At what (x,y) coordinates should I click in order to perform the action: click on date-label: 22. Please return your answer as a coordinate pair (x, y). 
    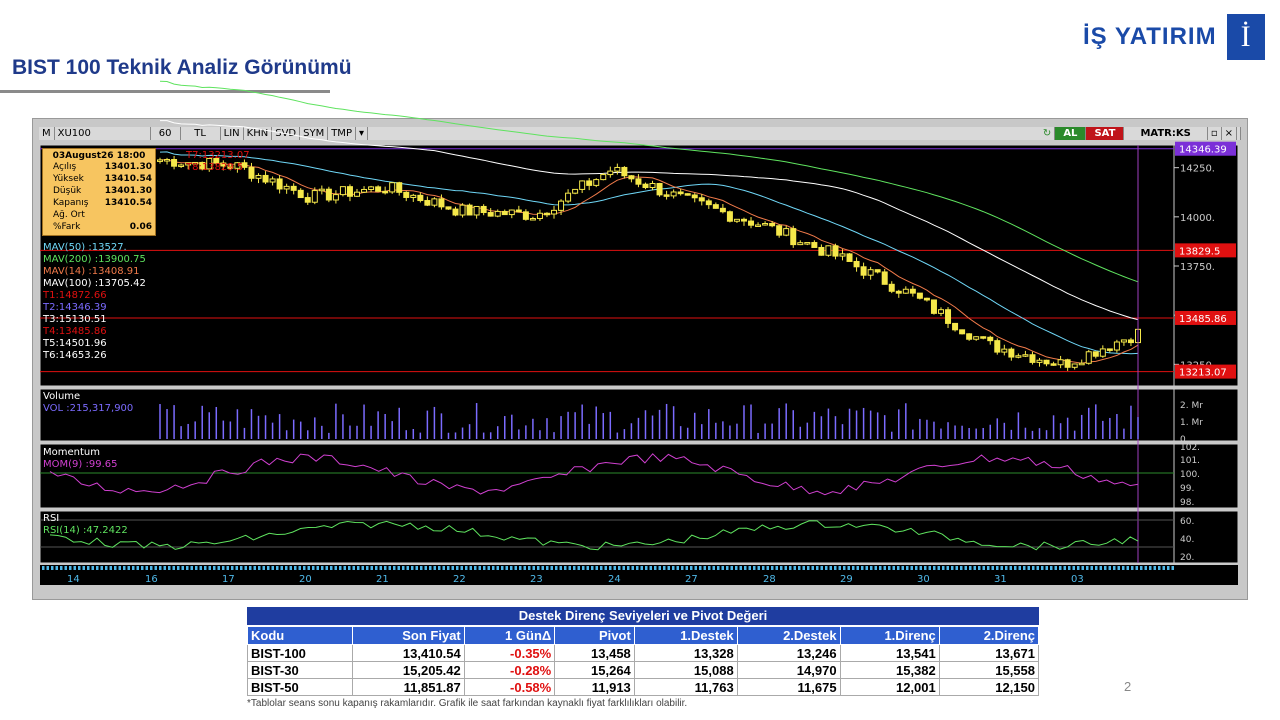
    Looking at the image, I should click on (459, 579).